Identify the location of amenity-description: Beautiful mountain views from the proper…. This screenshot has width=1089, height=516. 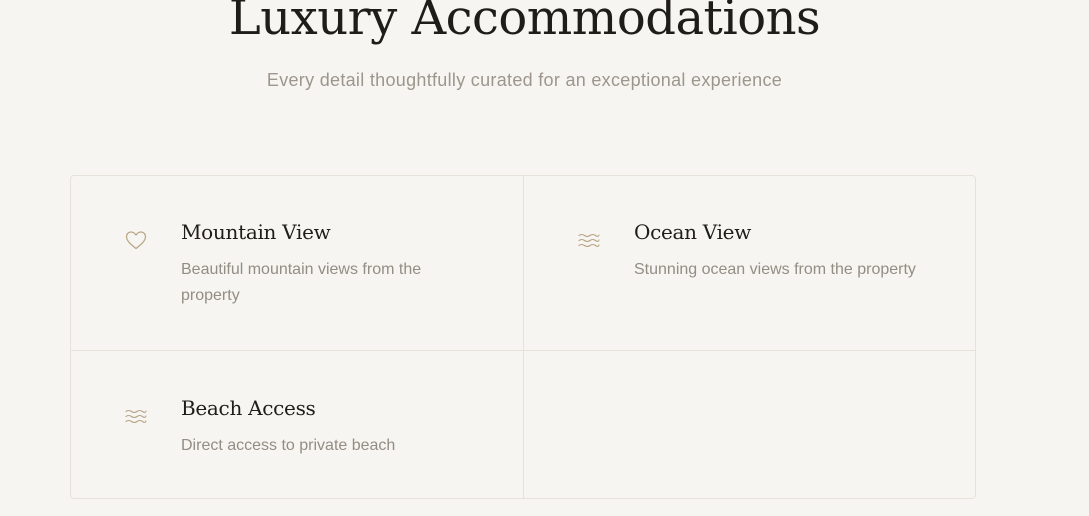
(301, 282).